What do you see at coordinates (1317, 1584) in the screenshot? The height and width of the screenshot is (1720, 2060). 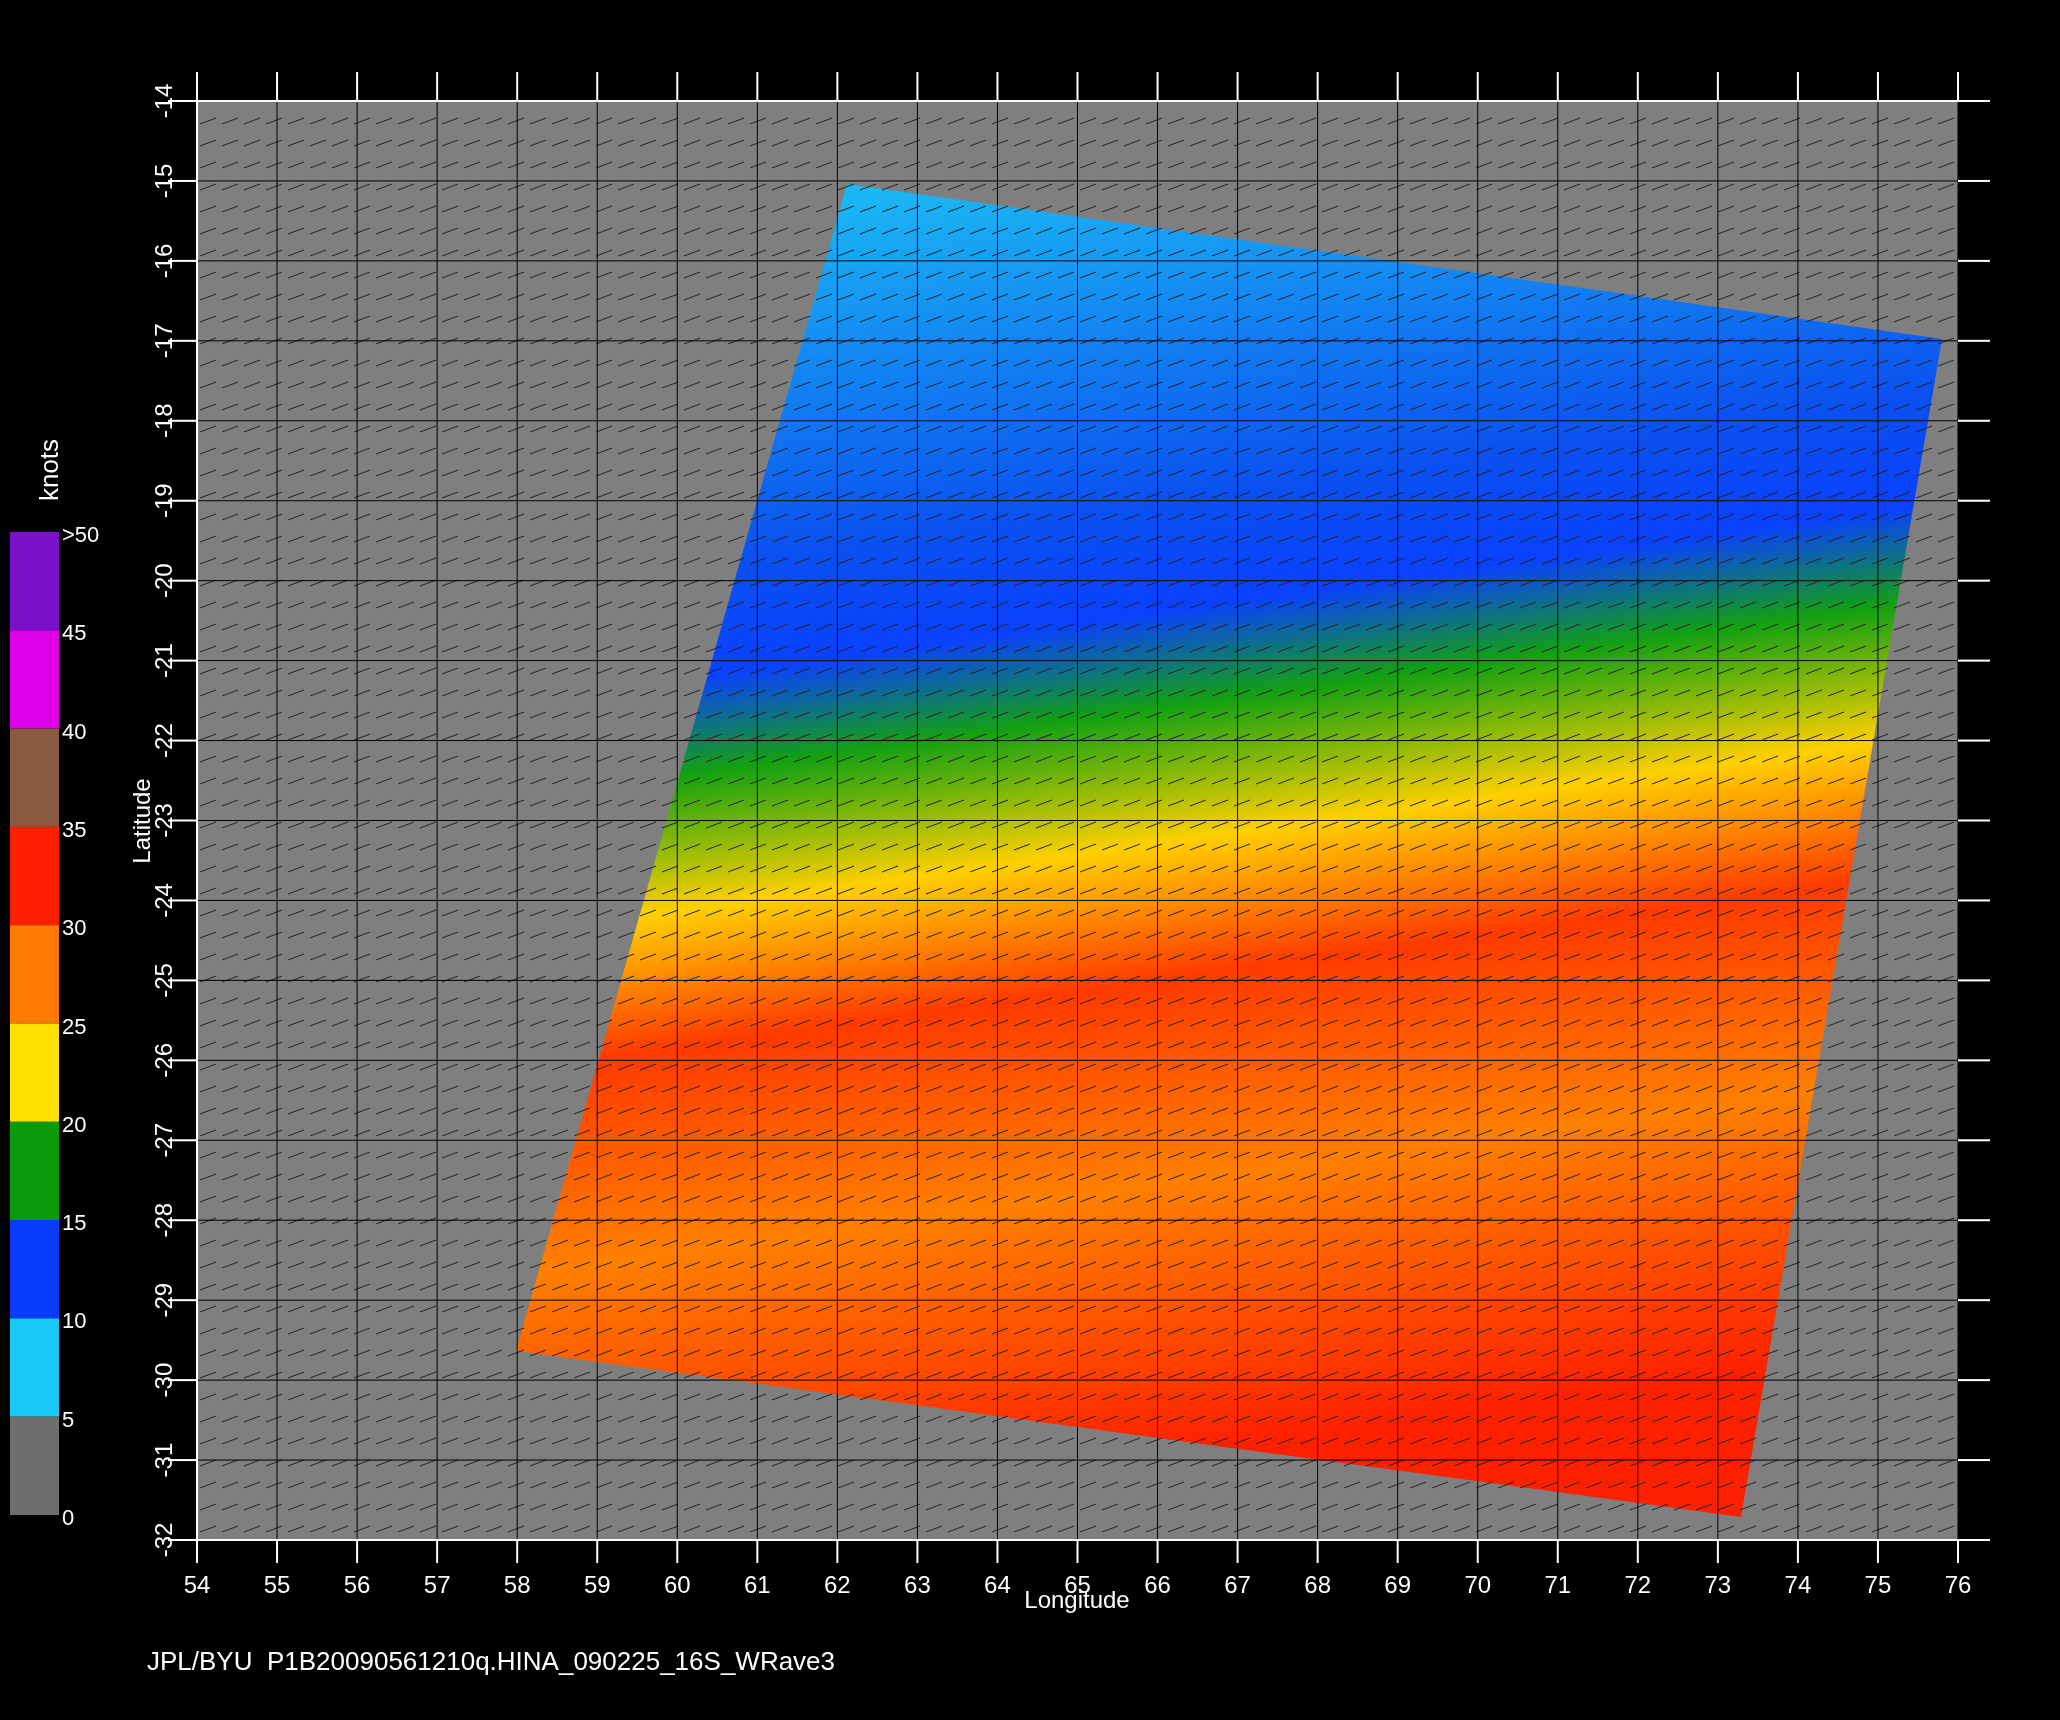 I see `tick-label: 68` at bounding box center [1317, 1584].